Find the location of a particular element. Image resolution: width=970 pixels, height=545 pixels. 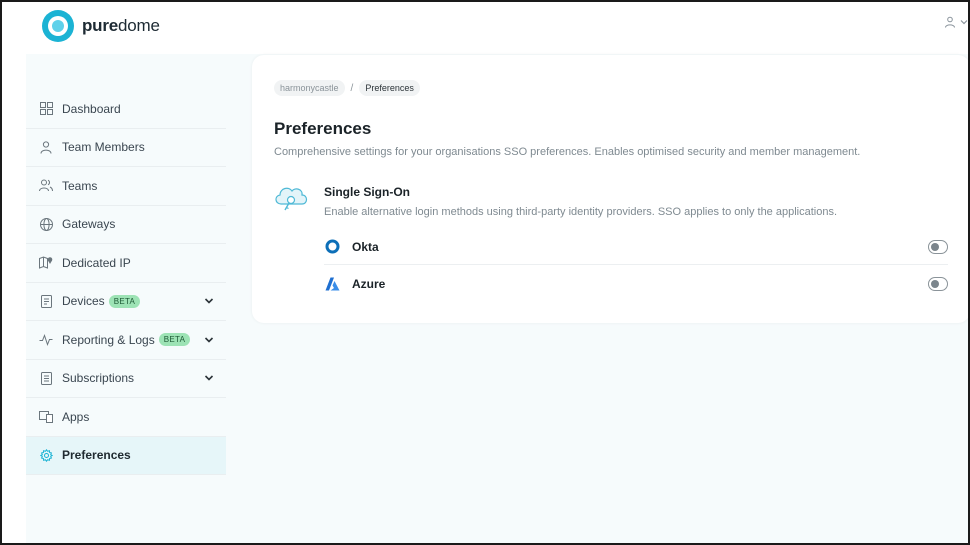

okta-logo-icon is located at coordinates (332, 247).